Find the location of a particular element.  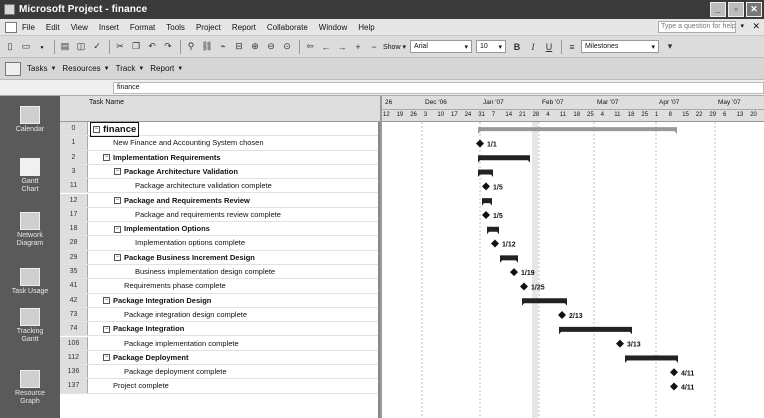

copy-icon: ❐ is located at coordinates (136, 47).